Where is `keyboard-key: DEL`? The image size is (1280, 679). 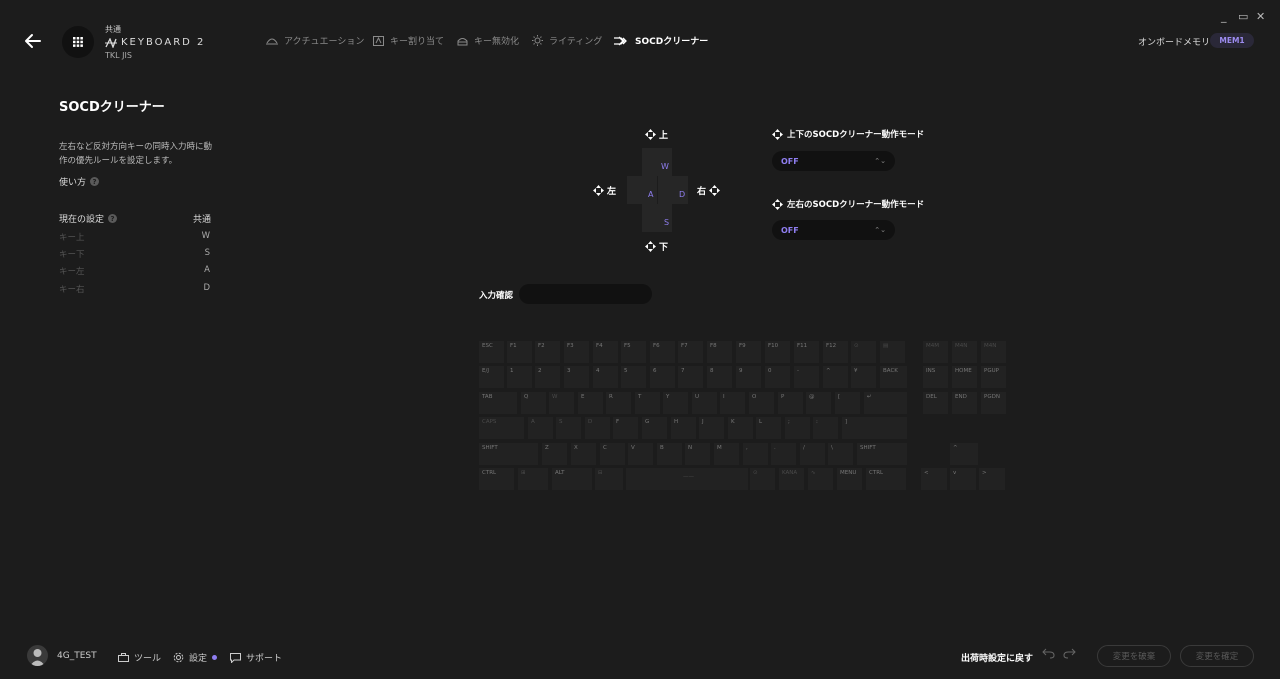
keyboard-key: DEL is located at coordinates (935, 403).